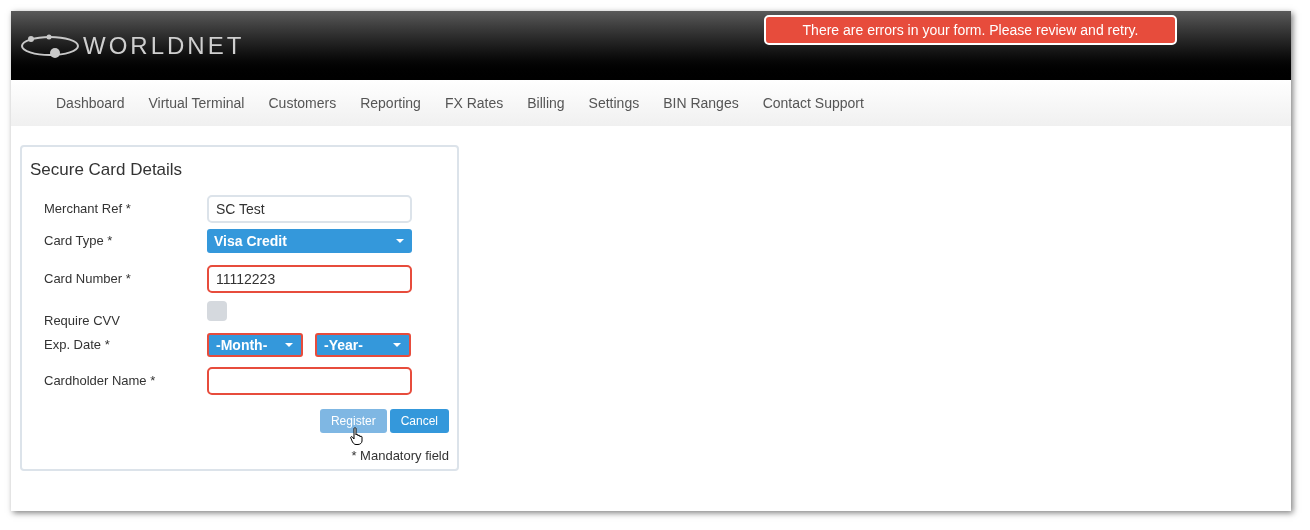 The image size is (1310, 530). I want to click on field-label: Cardholder Name *, so click(100, 381).